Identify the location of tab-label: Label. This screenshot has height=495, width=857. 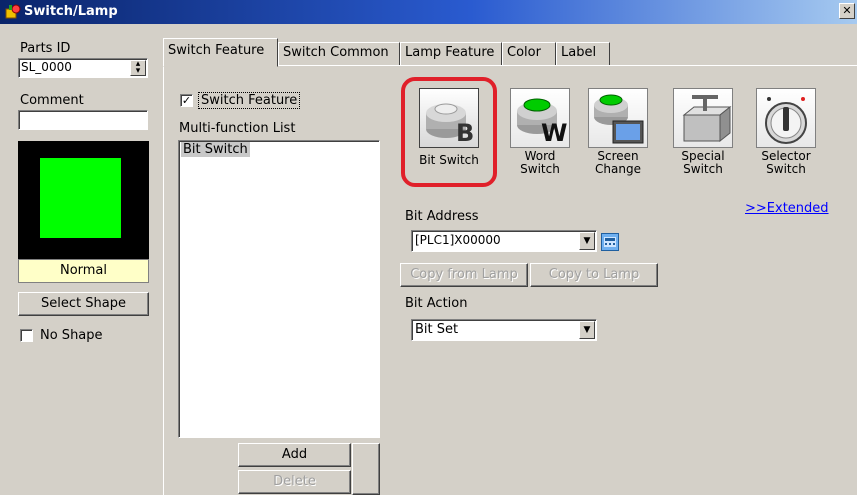
(583, 54).